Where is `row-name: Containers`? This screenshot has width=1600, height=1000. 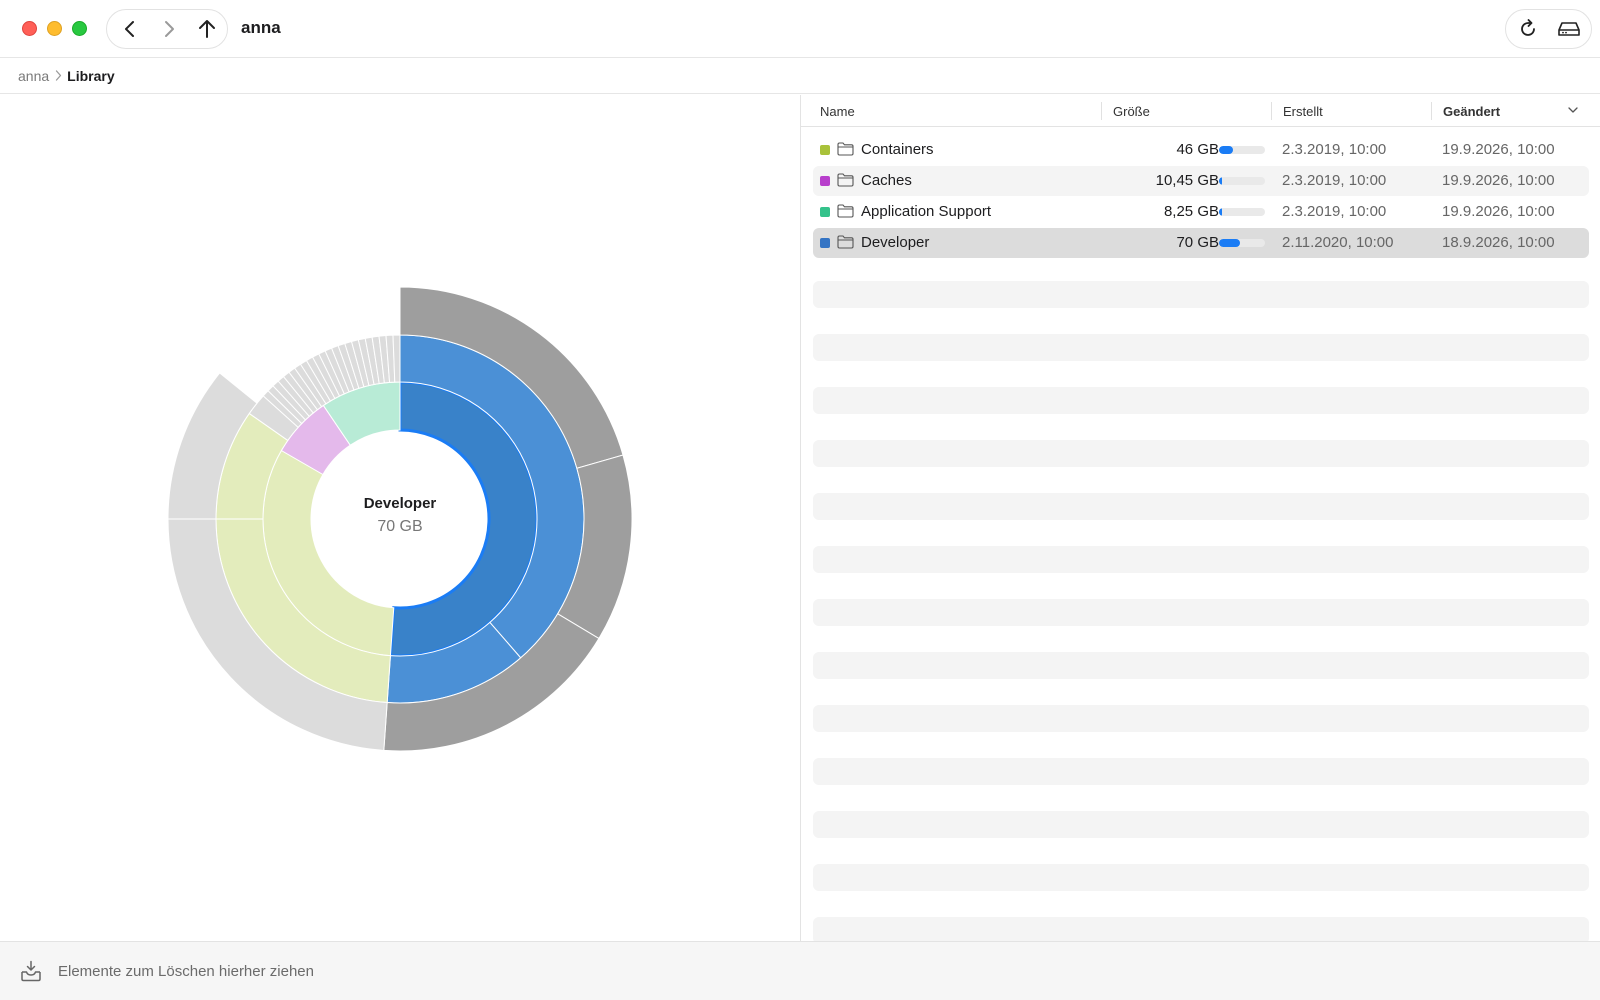 row-name: Containers is located at coordinates (897, 149).